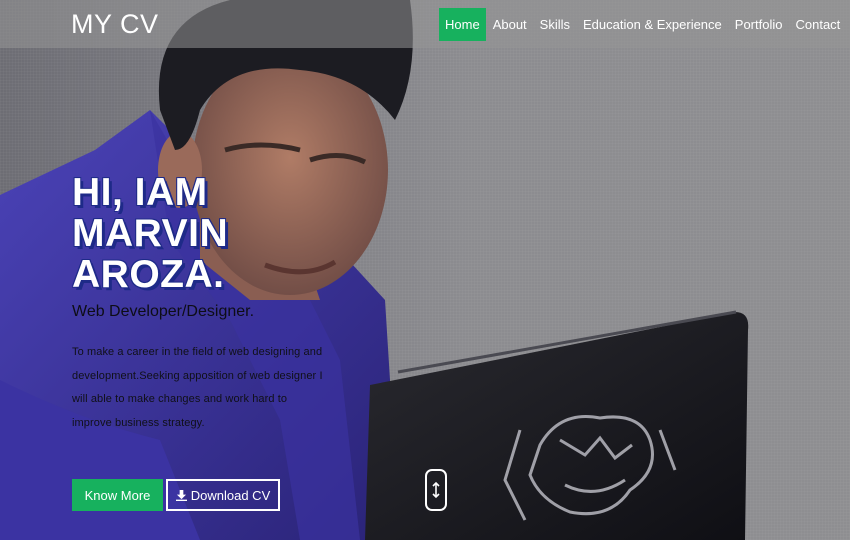 The image size is (850, 540). What do you see at coordinates (115, 24) in the screenshot?
I see `brand-logo: MY CV` at bounding box center [115, 24].